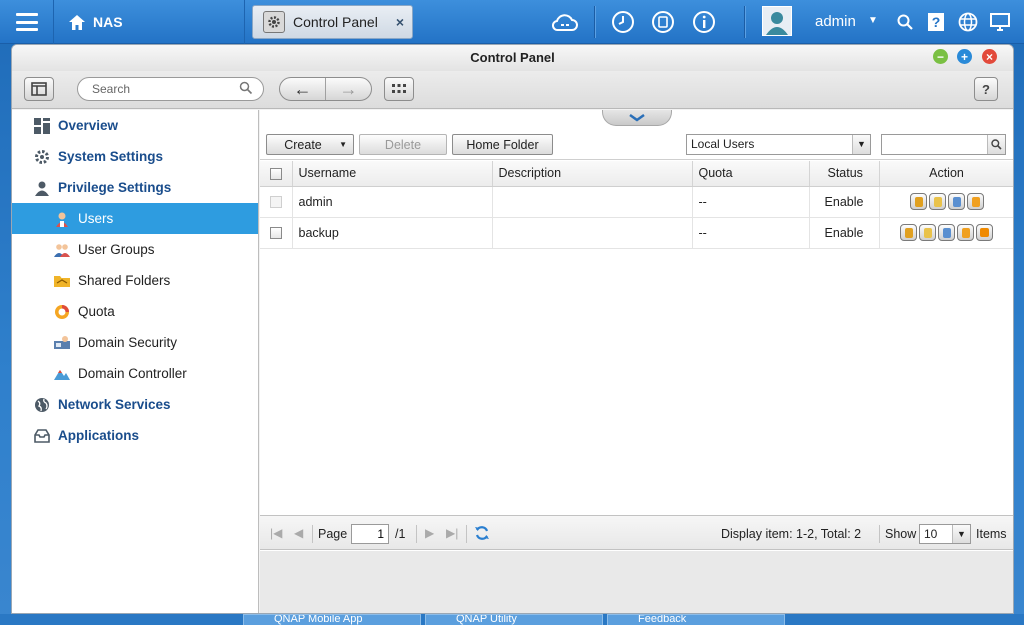 This screenshot has height=625, width=1024. I want to click on sidebar-item-domain-controller: Domain Controller, so click(135, 373).